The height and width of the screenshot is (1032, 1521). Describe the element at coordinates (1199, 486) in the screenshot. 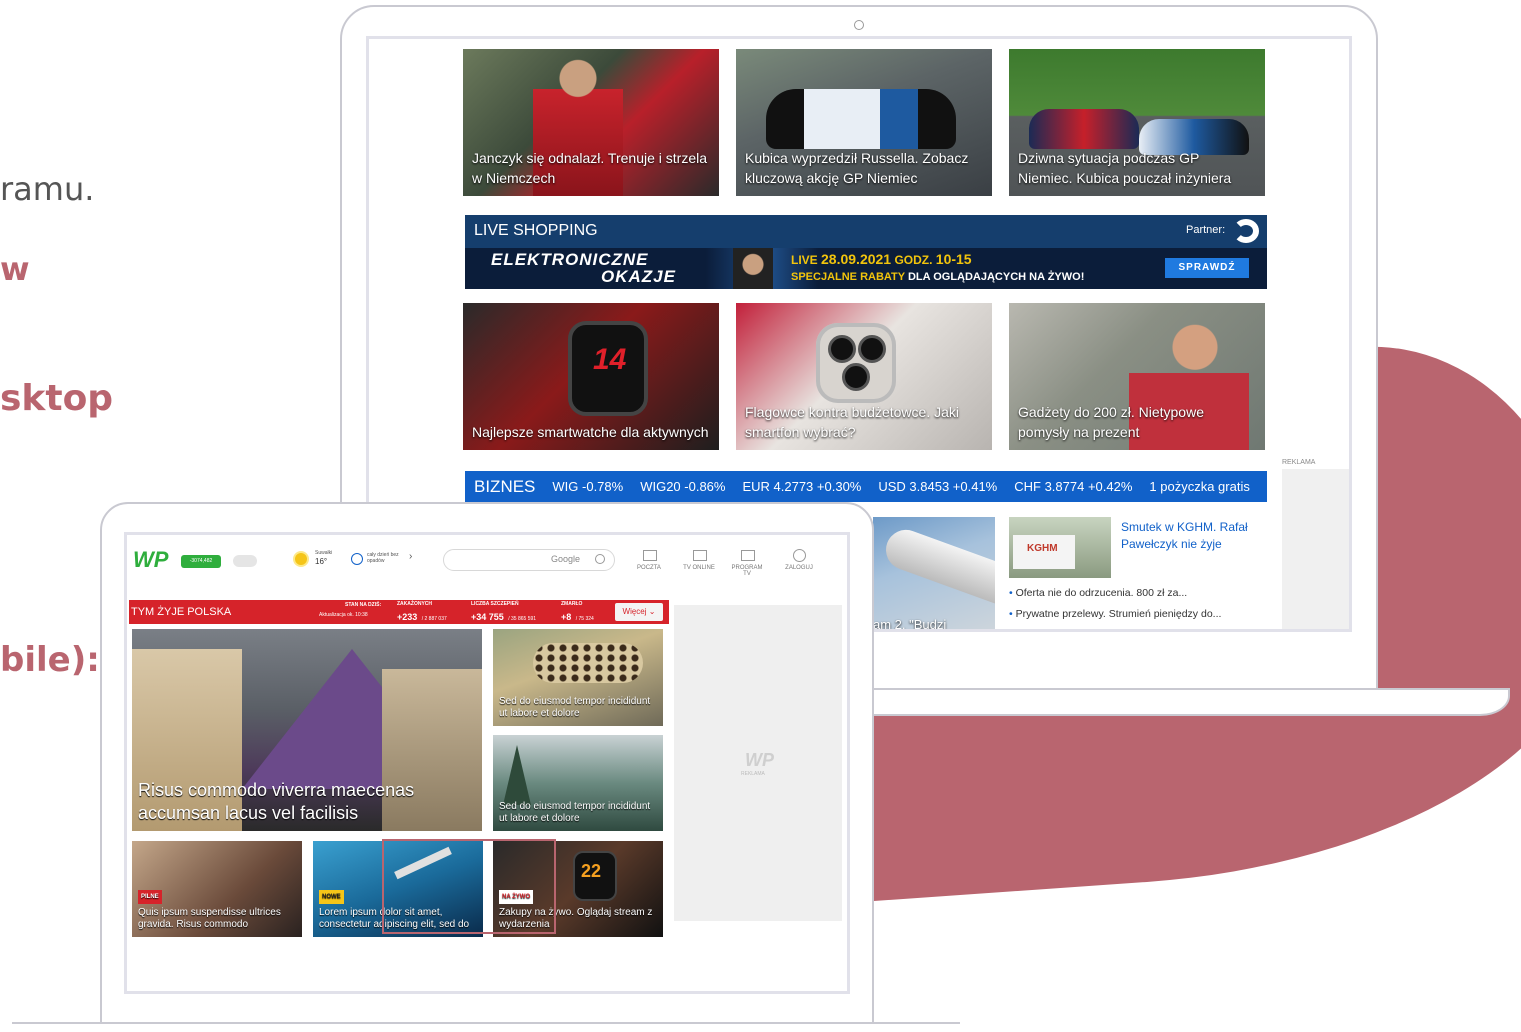

I see `ticker-item: 1 pożyczka gratis` at that location.